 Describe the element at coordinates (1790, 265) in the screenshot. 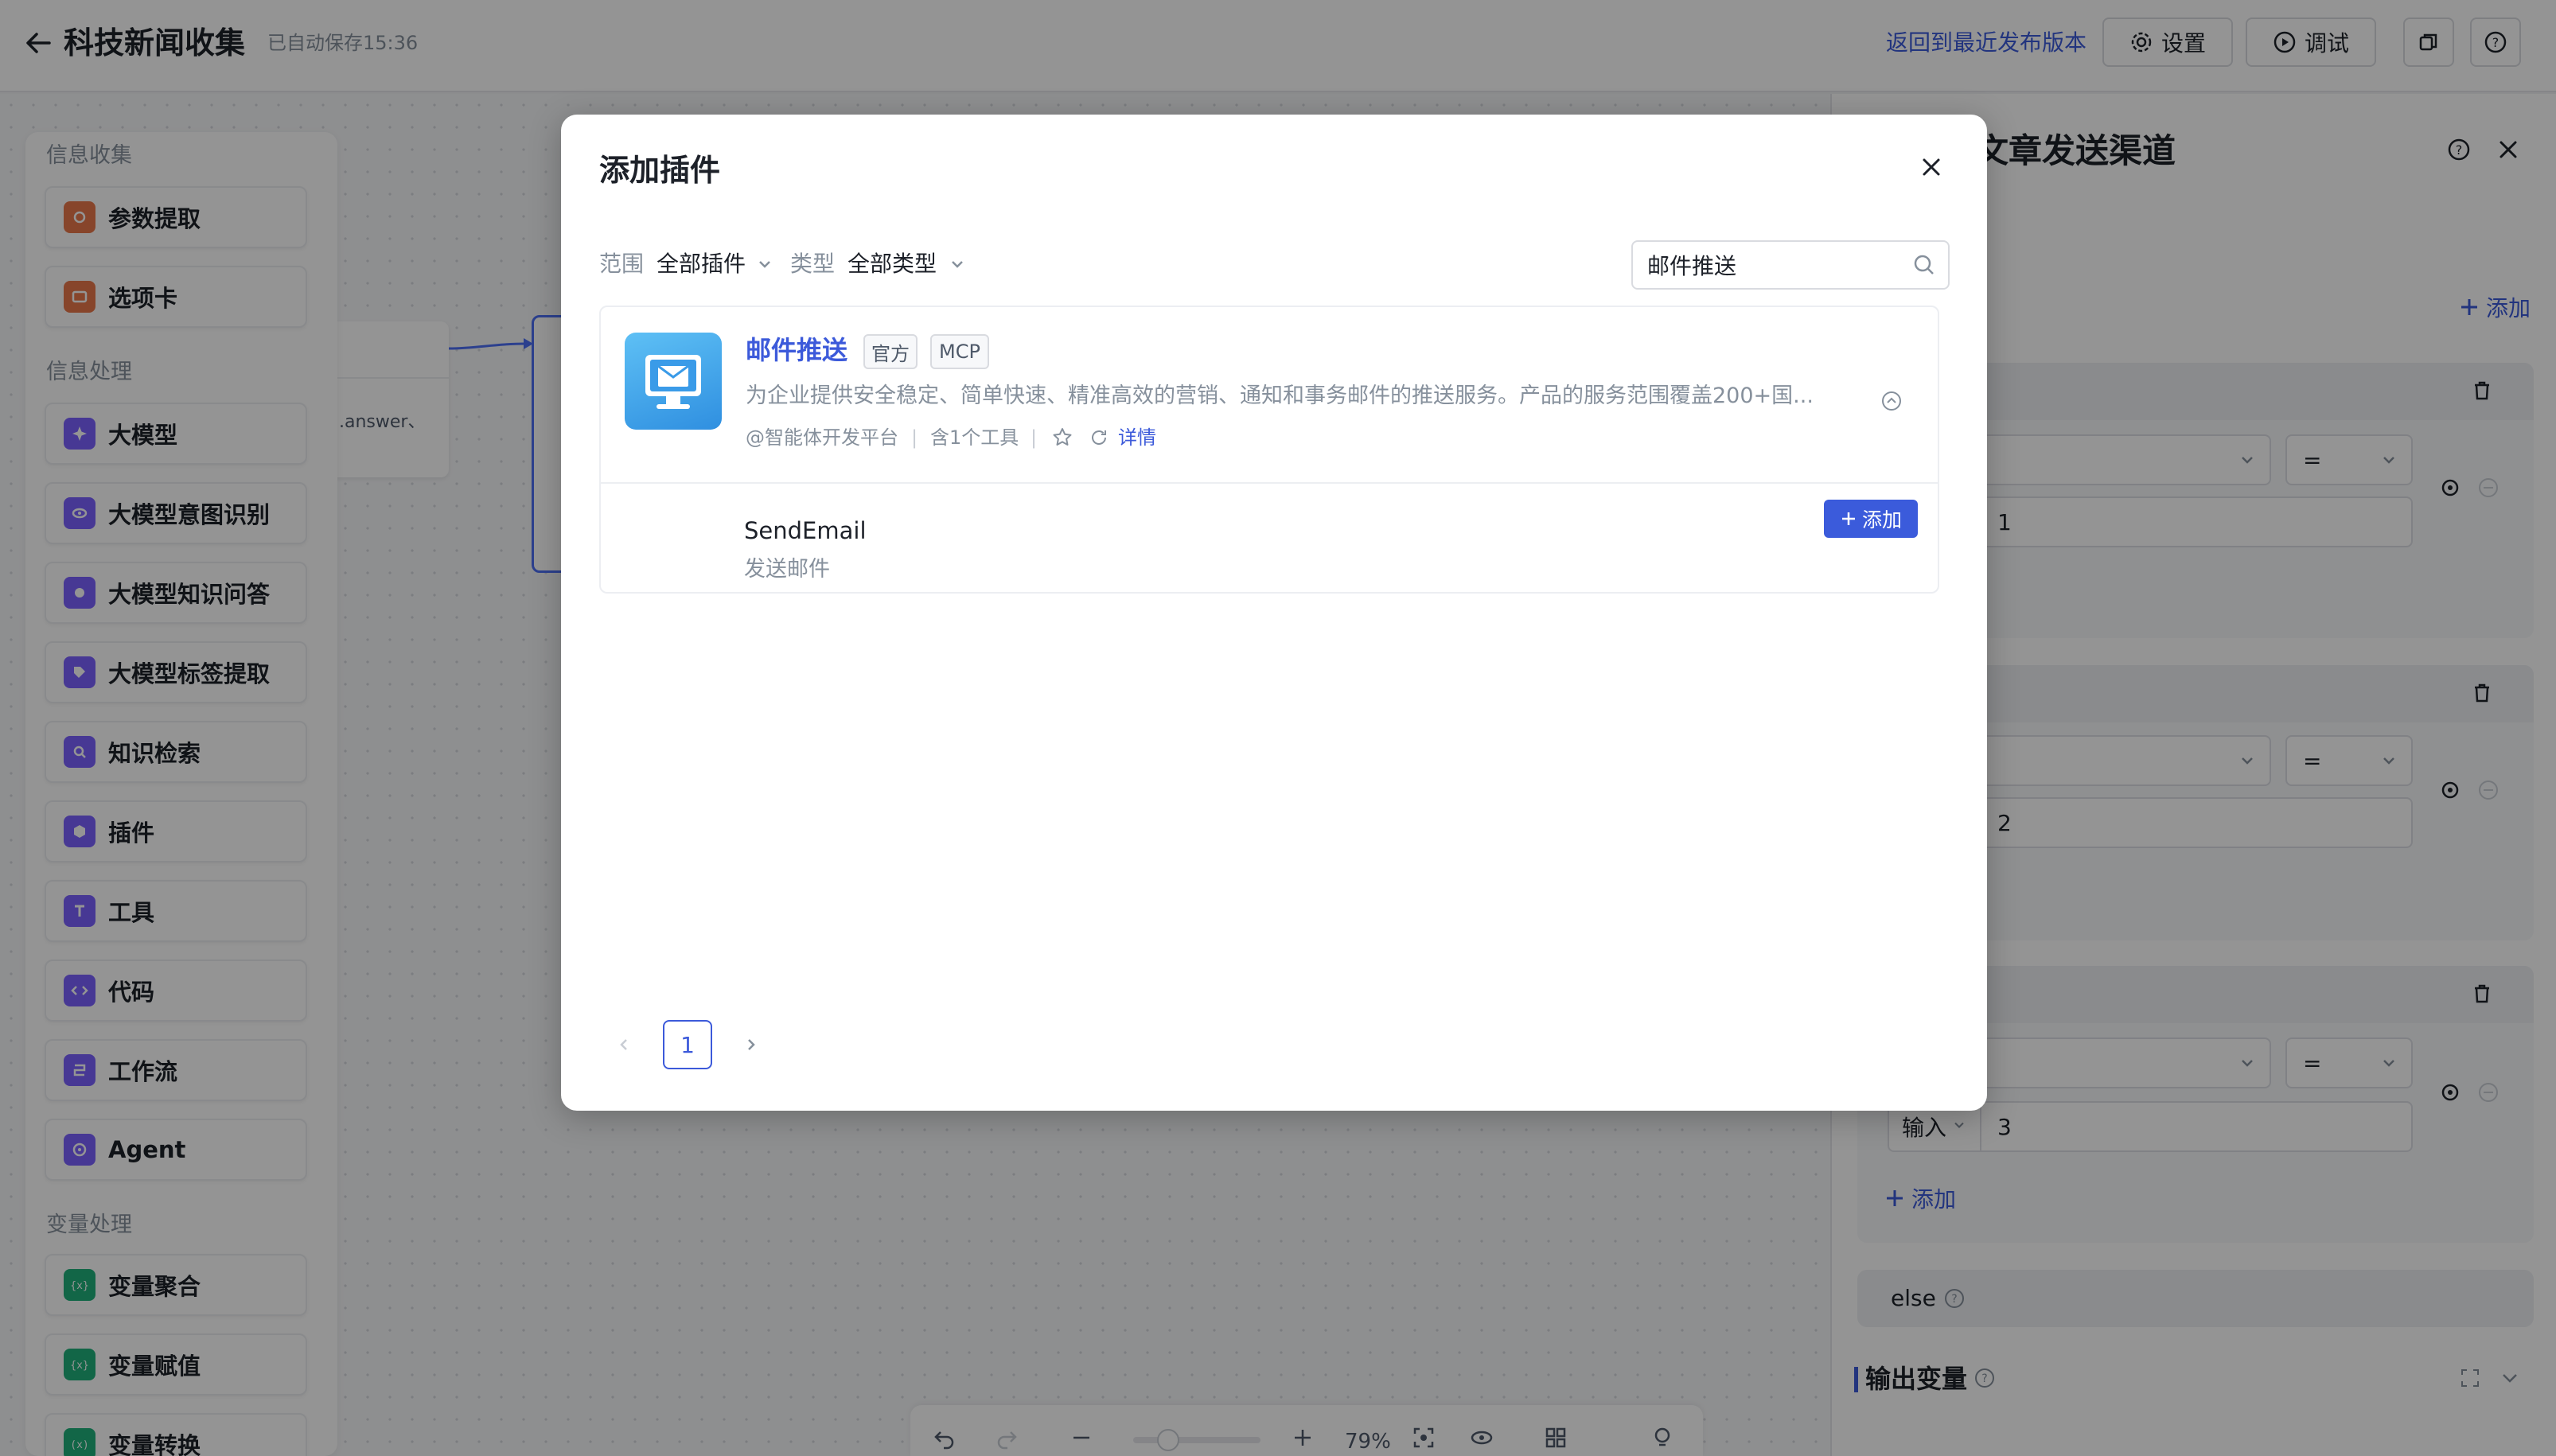

I see `search-input: 邮件推送` at that location.